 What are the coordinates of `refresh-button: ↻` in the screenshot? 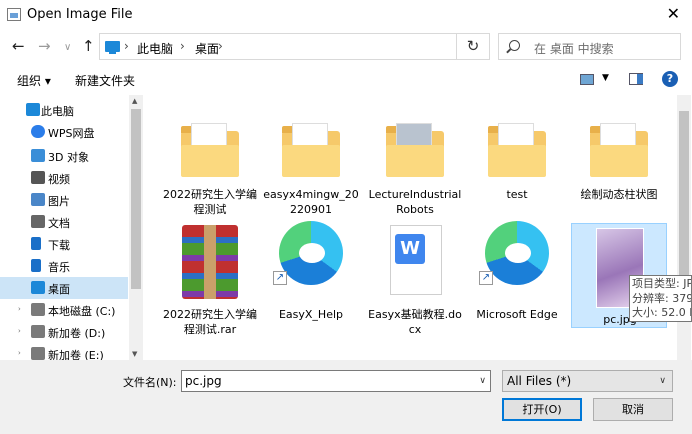 It's located at (473, 46).